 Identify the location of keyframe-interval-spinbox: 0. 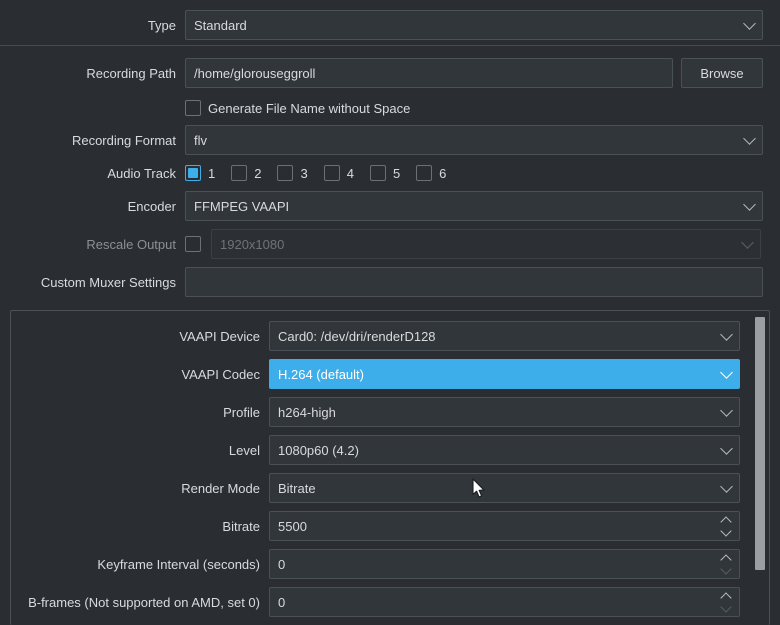
(504, 564).